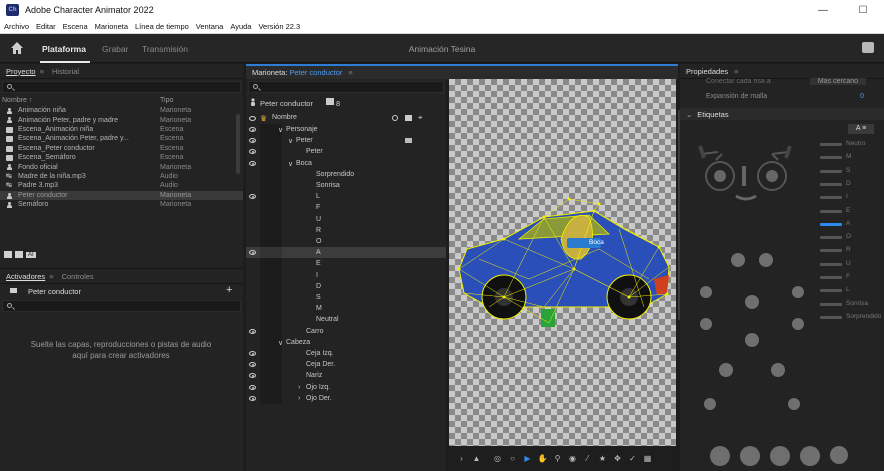 Image resolution: width=884 pixels, height=471 pixels. What do you see at coordinates (617, 458) in the screenshot?
I see `handle-tool-icon: ✥` at bounding box center [617, 458].